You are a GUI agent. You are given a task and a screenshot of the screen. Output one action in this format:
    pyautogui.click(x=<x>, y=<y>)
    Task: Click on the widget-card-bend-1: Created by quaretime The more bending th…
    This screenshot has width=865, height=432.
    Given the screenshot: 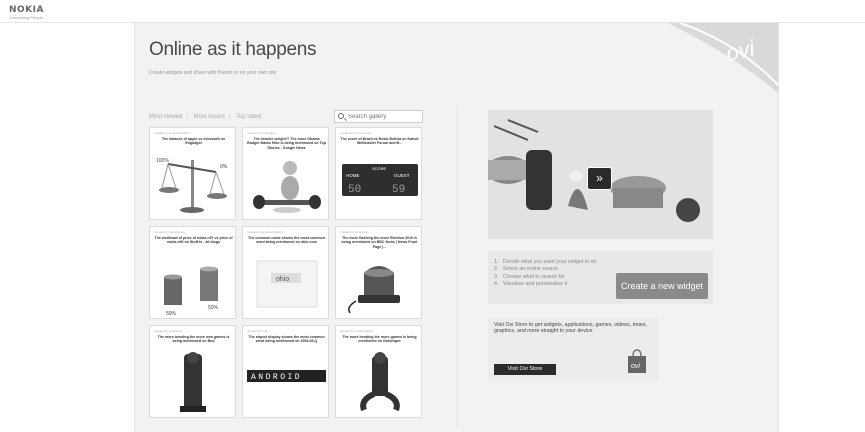 What is the action you would take?
    pyautogui.click(x=192, y=371)
    